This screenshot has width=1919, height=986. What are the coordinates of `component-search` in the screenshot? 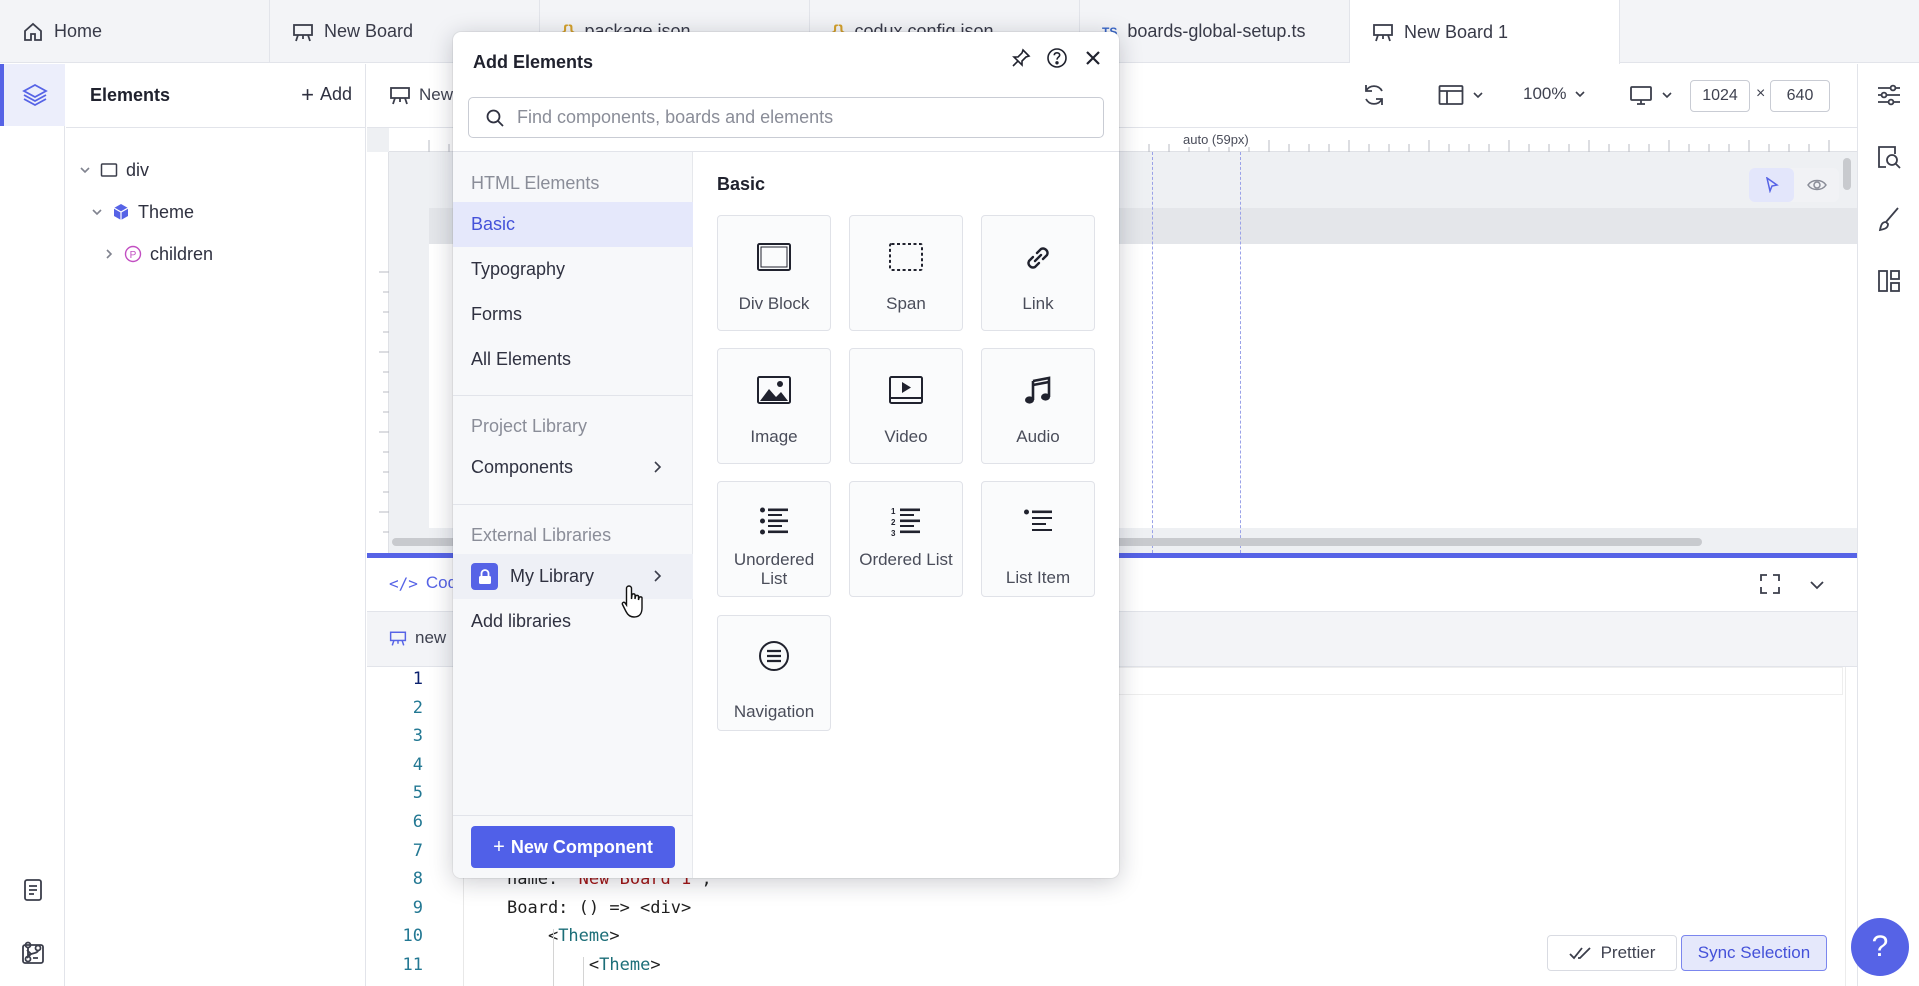 It's located at (786, 117).